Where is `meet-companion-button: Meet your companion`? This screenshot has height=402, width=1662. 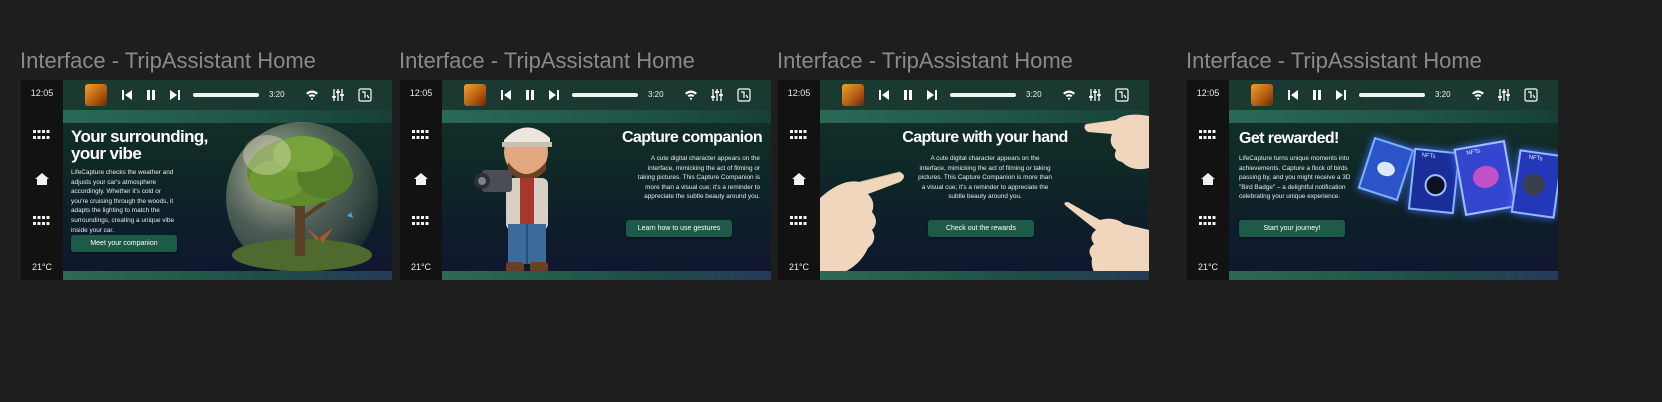
meet-companion-button: Meet your companion is located at coordinates (124, 243).